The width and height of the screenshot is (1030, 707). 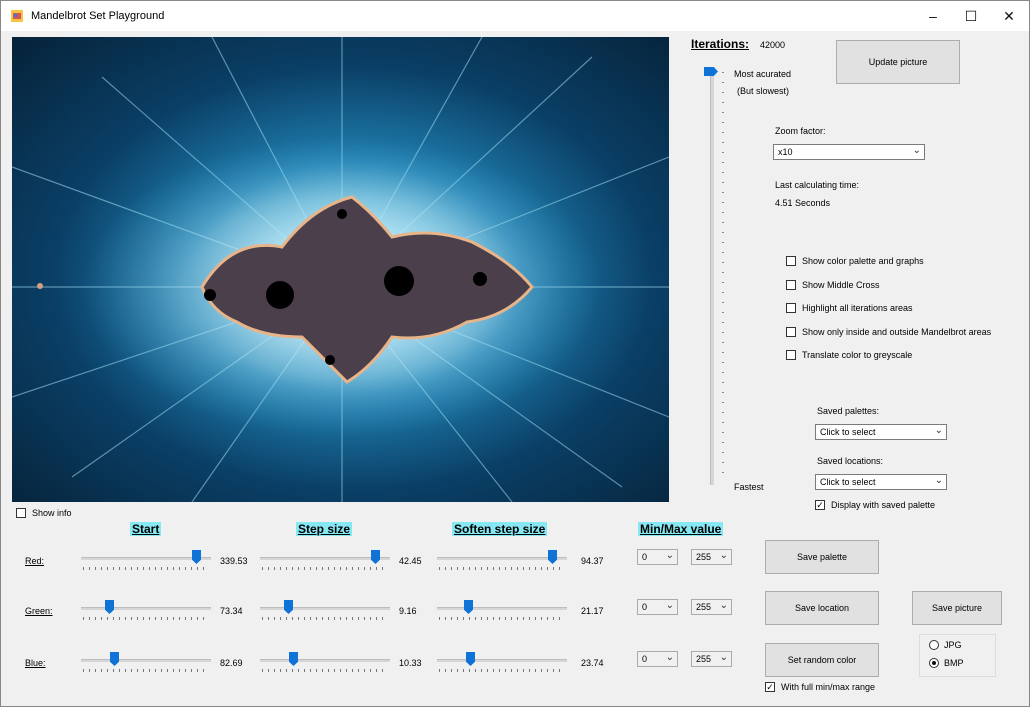 What do you see at coordinates (822, 660) in the screenshot?
I see `set-random-color-button: Set random color` at bounding box center [822, 660].